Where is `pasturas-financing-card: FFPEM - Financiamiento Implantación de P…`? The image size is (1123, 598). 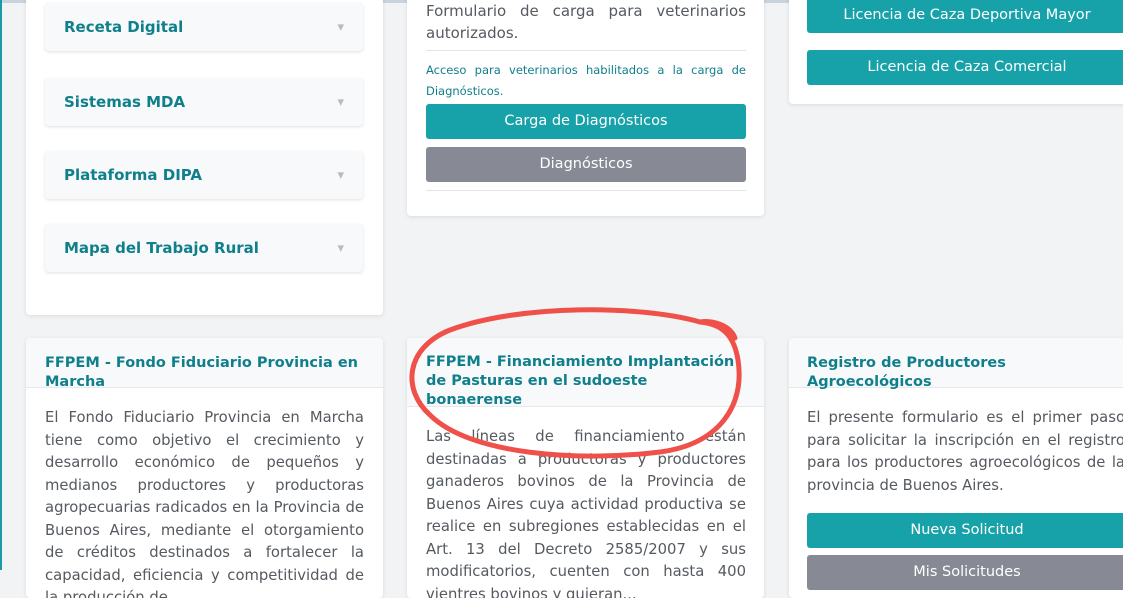 pasturas-financing-card: FFPEM - Financiamiento Implantación de P… is located at coordinates (585, 468).